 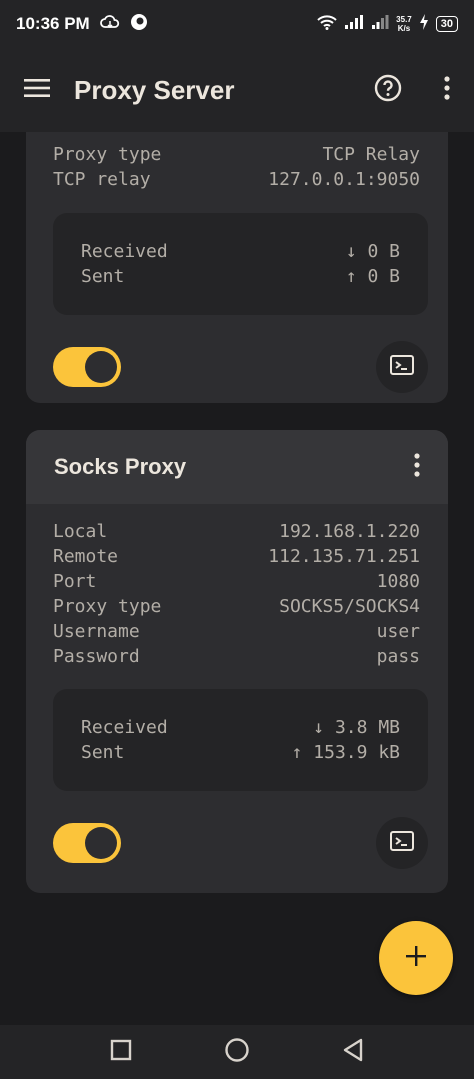 What do you see at coordinates (236, 656) in the screenshot?
I see `info-row: Password pass` at bounding box center [236, 656].